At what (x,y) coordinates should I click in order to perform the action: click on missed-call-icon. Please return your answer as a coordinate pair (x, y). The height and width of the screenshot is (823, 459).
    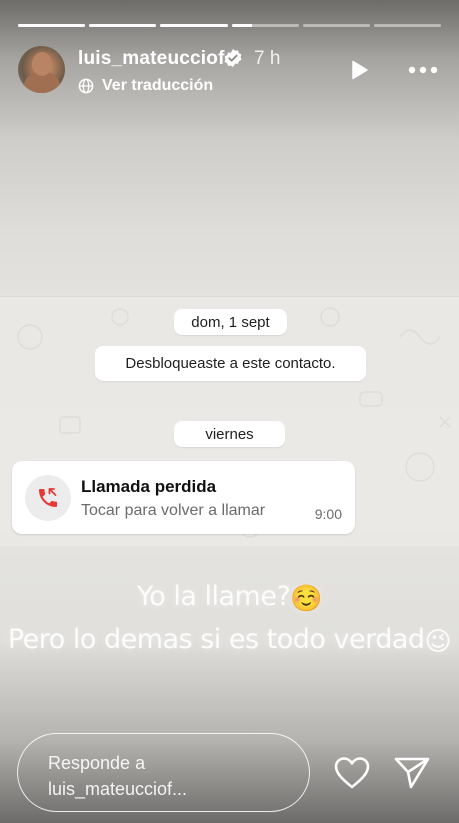
    Looking at the image, I should click on (48, 497).